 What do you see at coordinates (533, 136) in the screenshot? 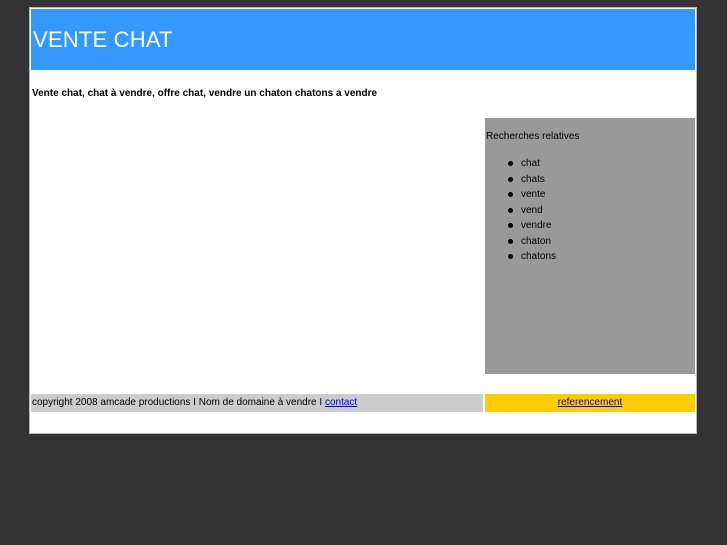
I see `related-searches-title: Recherches relatives` at bounding box center [533, 136].